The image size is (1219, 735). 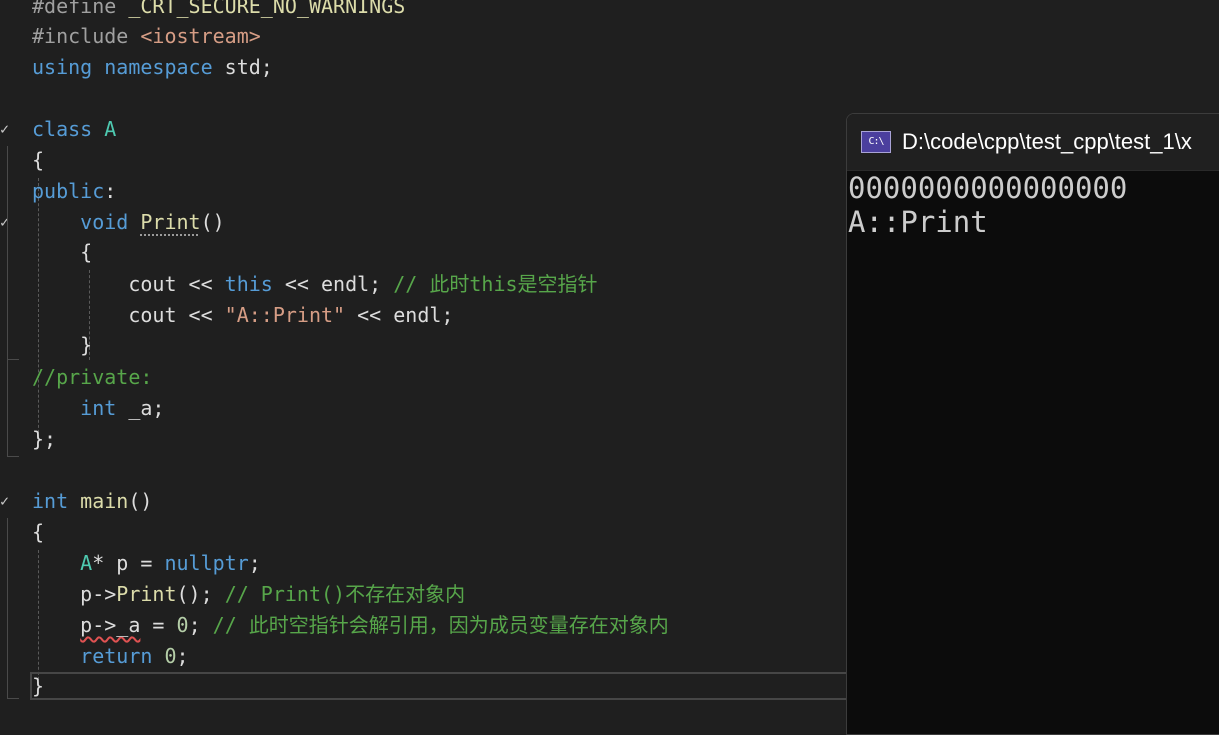 I want to click on code-line-23: }, so click(x=38, y=686).